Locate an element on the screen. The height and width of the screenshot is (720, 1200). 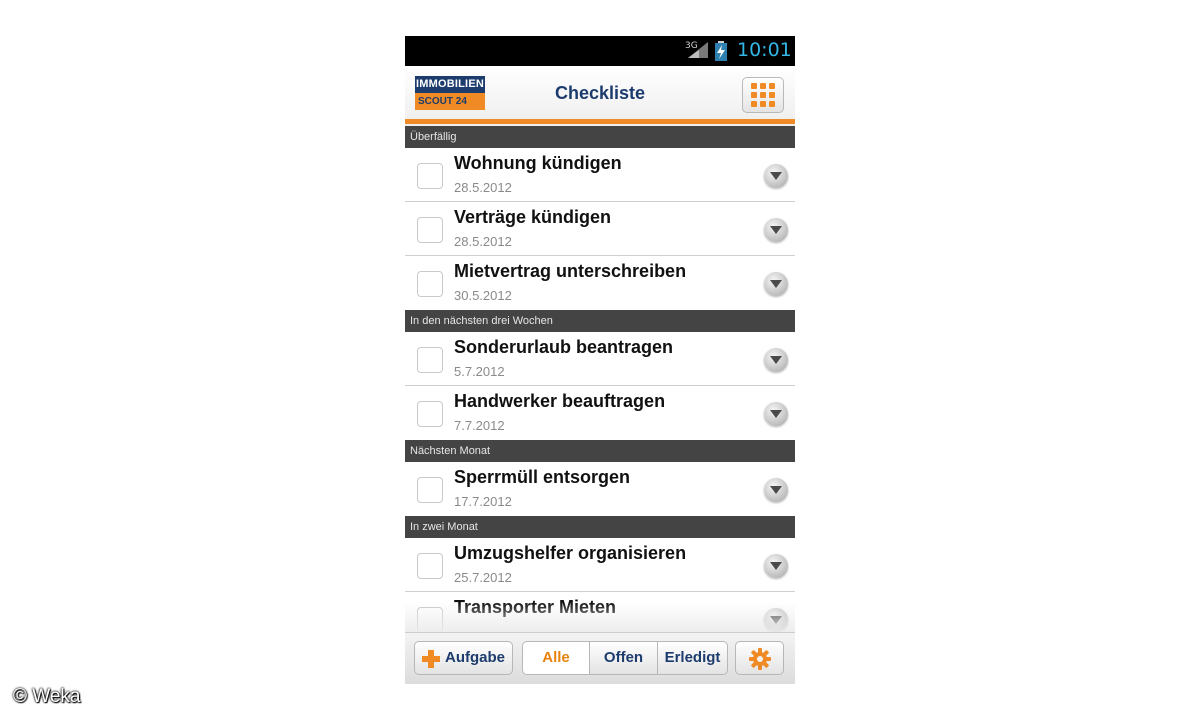
section-header: Nächsten Monat is located at coordinates (600, 451).